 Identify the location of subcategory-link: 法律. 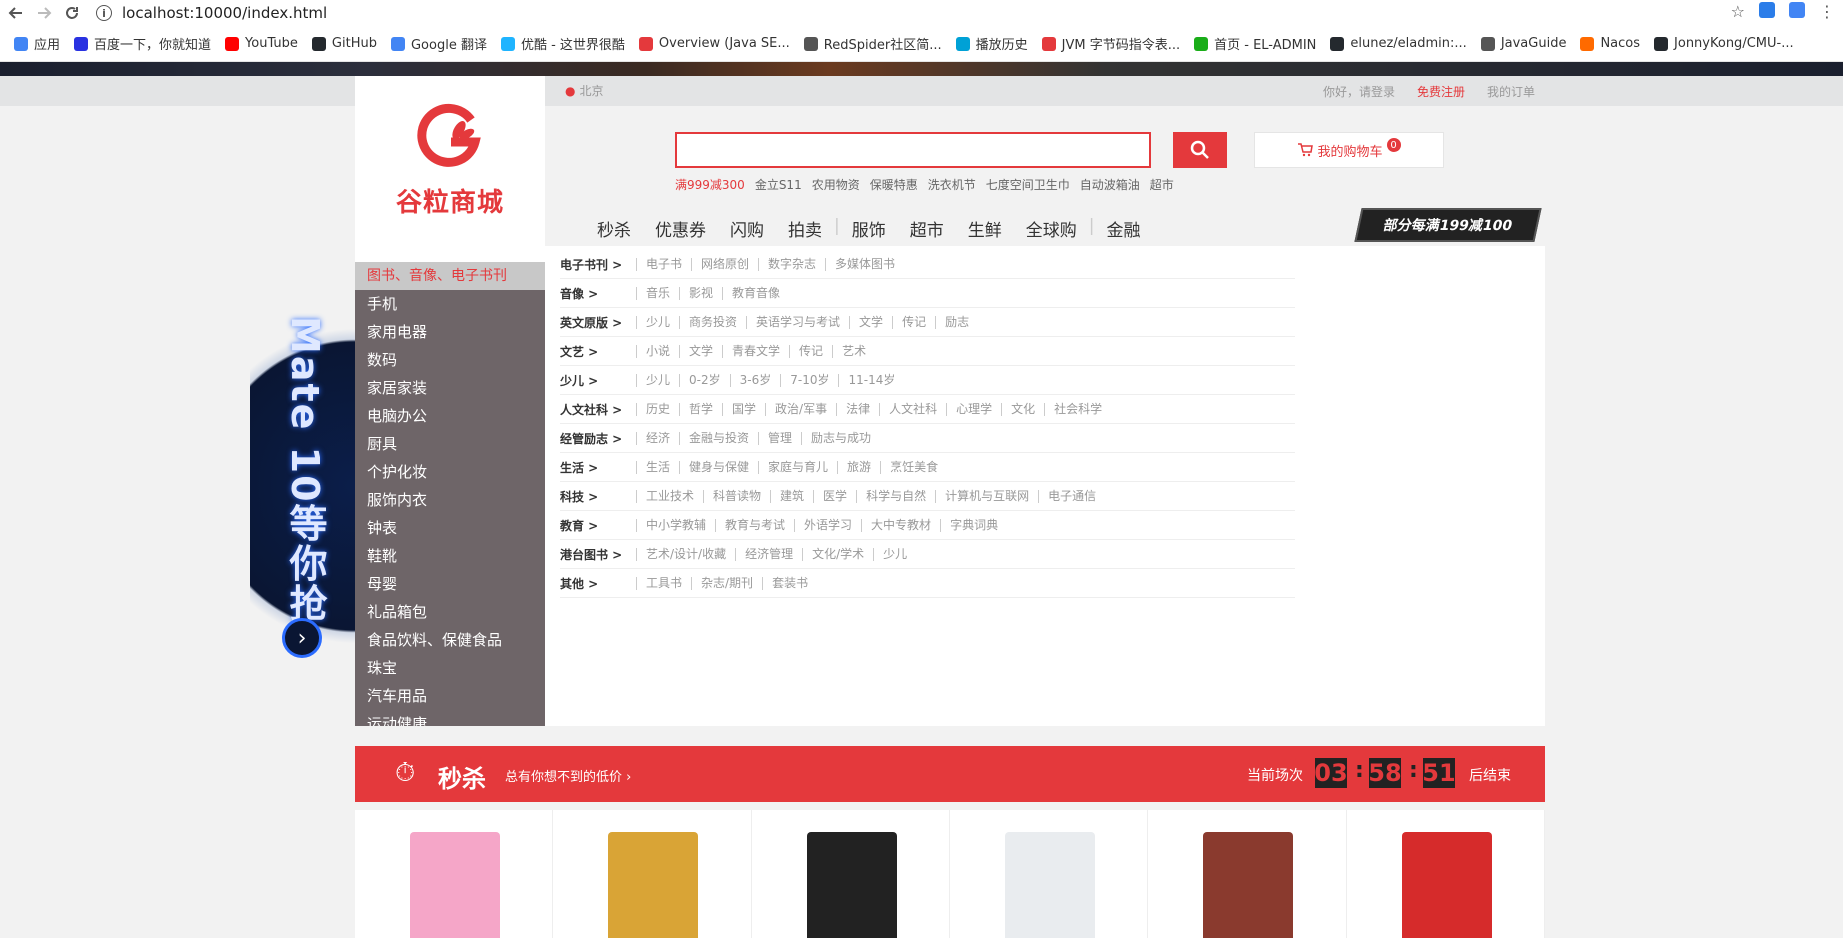
(857, 409).